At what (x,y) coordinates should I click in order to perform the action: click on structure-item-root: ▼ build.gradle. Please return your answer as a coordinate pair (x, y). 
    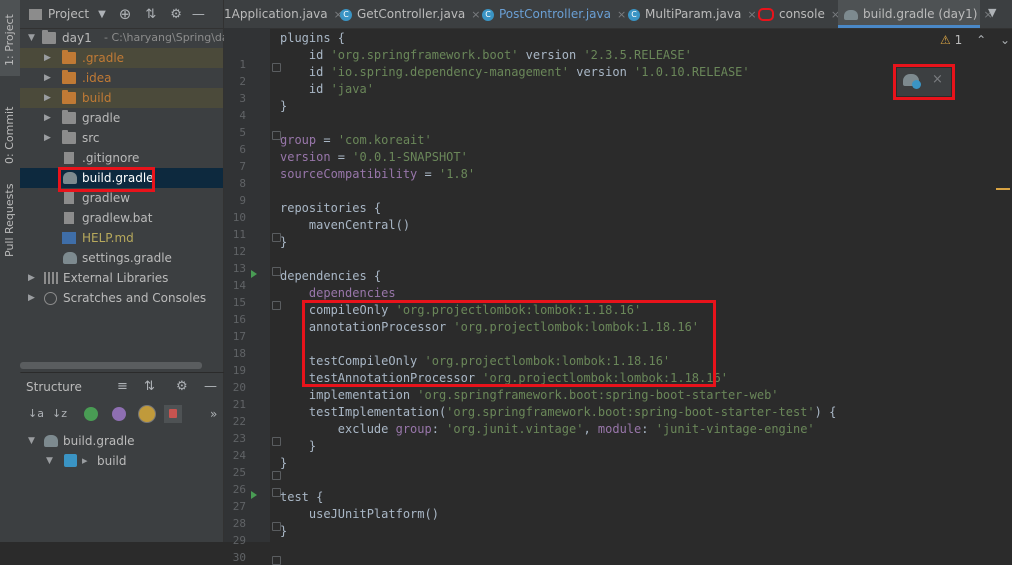
    Looking at the image, I should click on (121, 441).